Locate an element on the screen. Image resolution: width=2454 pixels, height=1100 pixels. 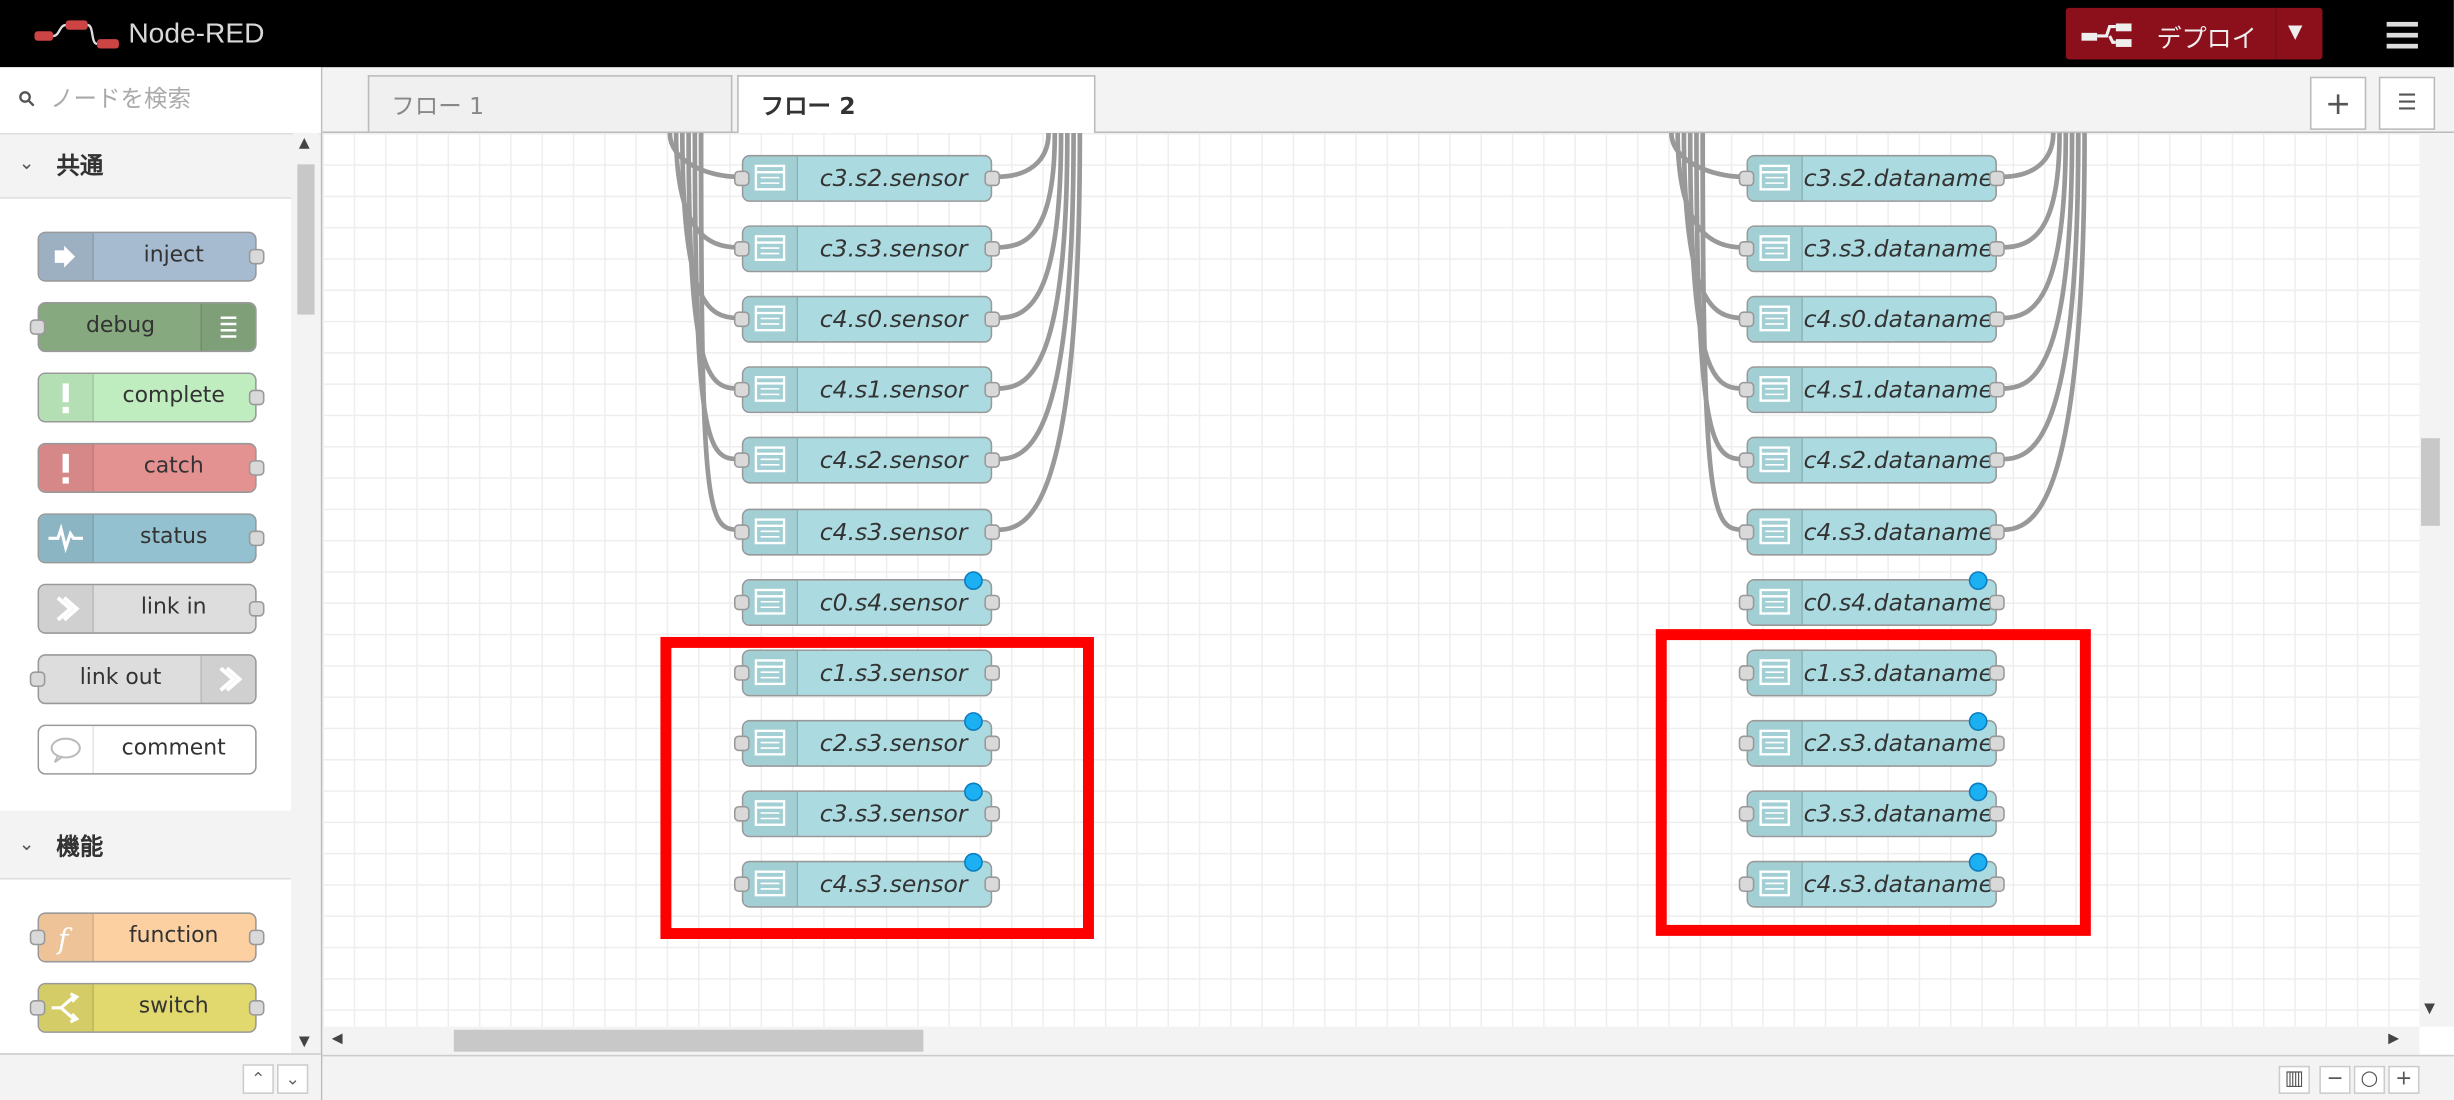
flow-node: c0.s4.dataname is located at coordinates (1871, 598).